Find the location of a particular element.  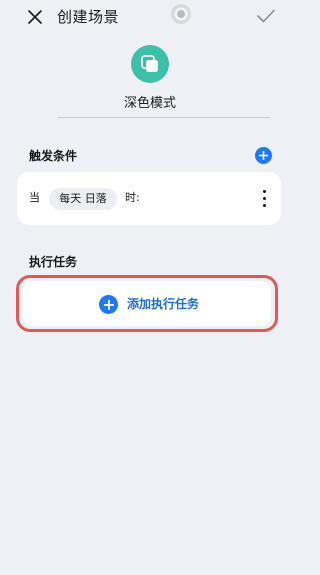

condition-time-chip: 每天 日落 is located at coordinates (83, 199).